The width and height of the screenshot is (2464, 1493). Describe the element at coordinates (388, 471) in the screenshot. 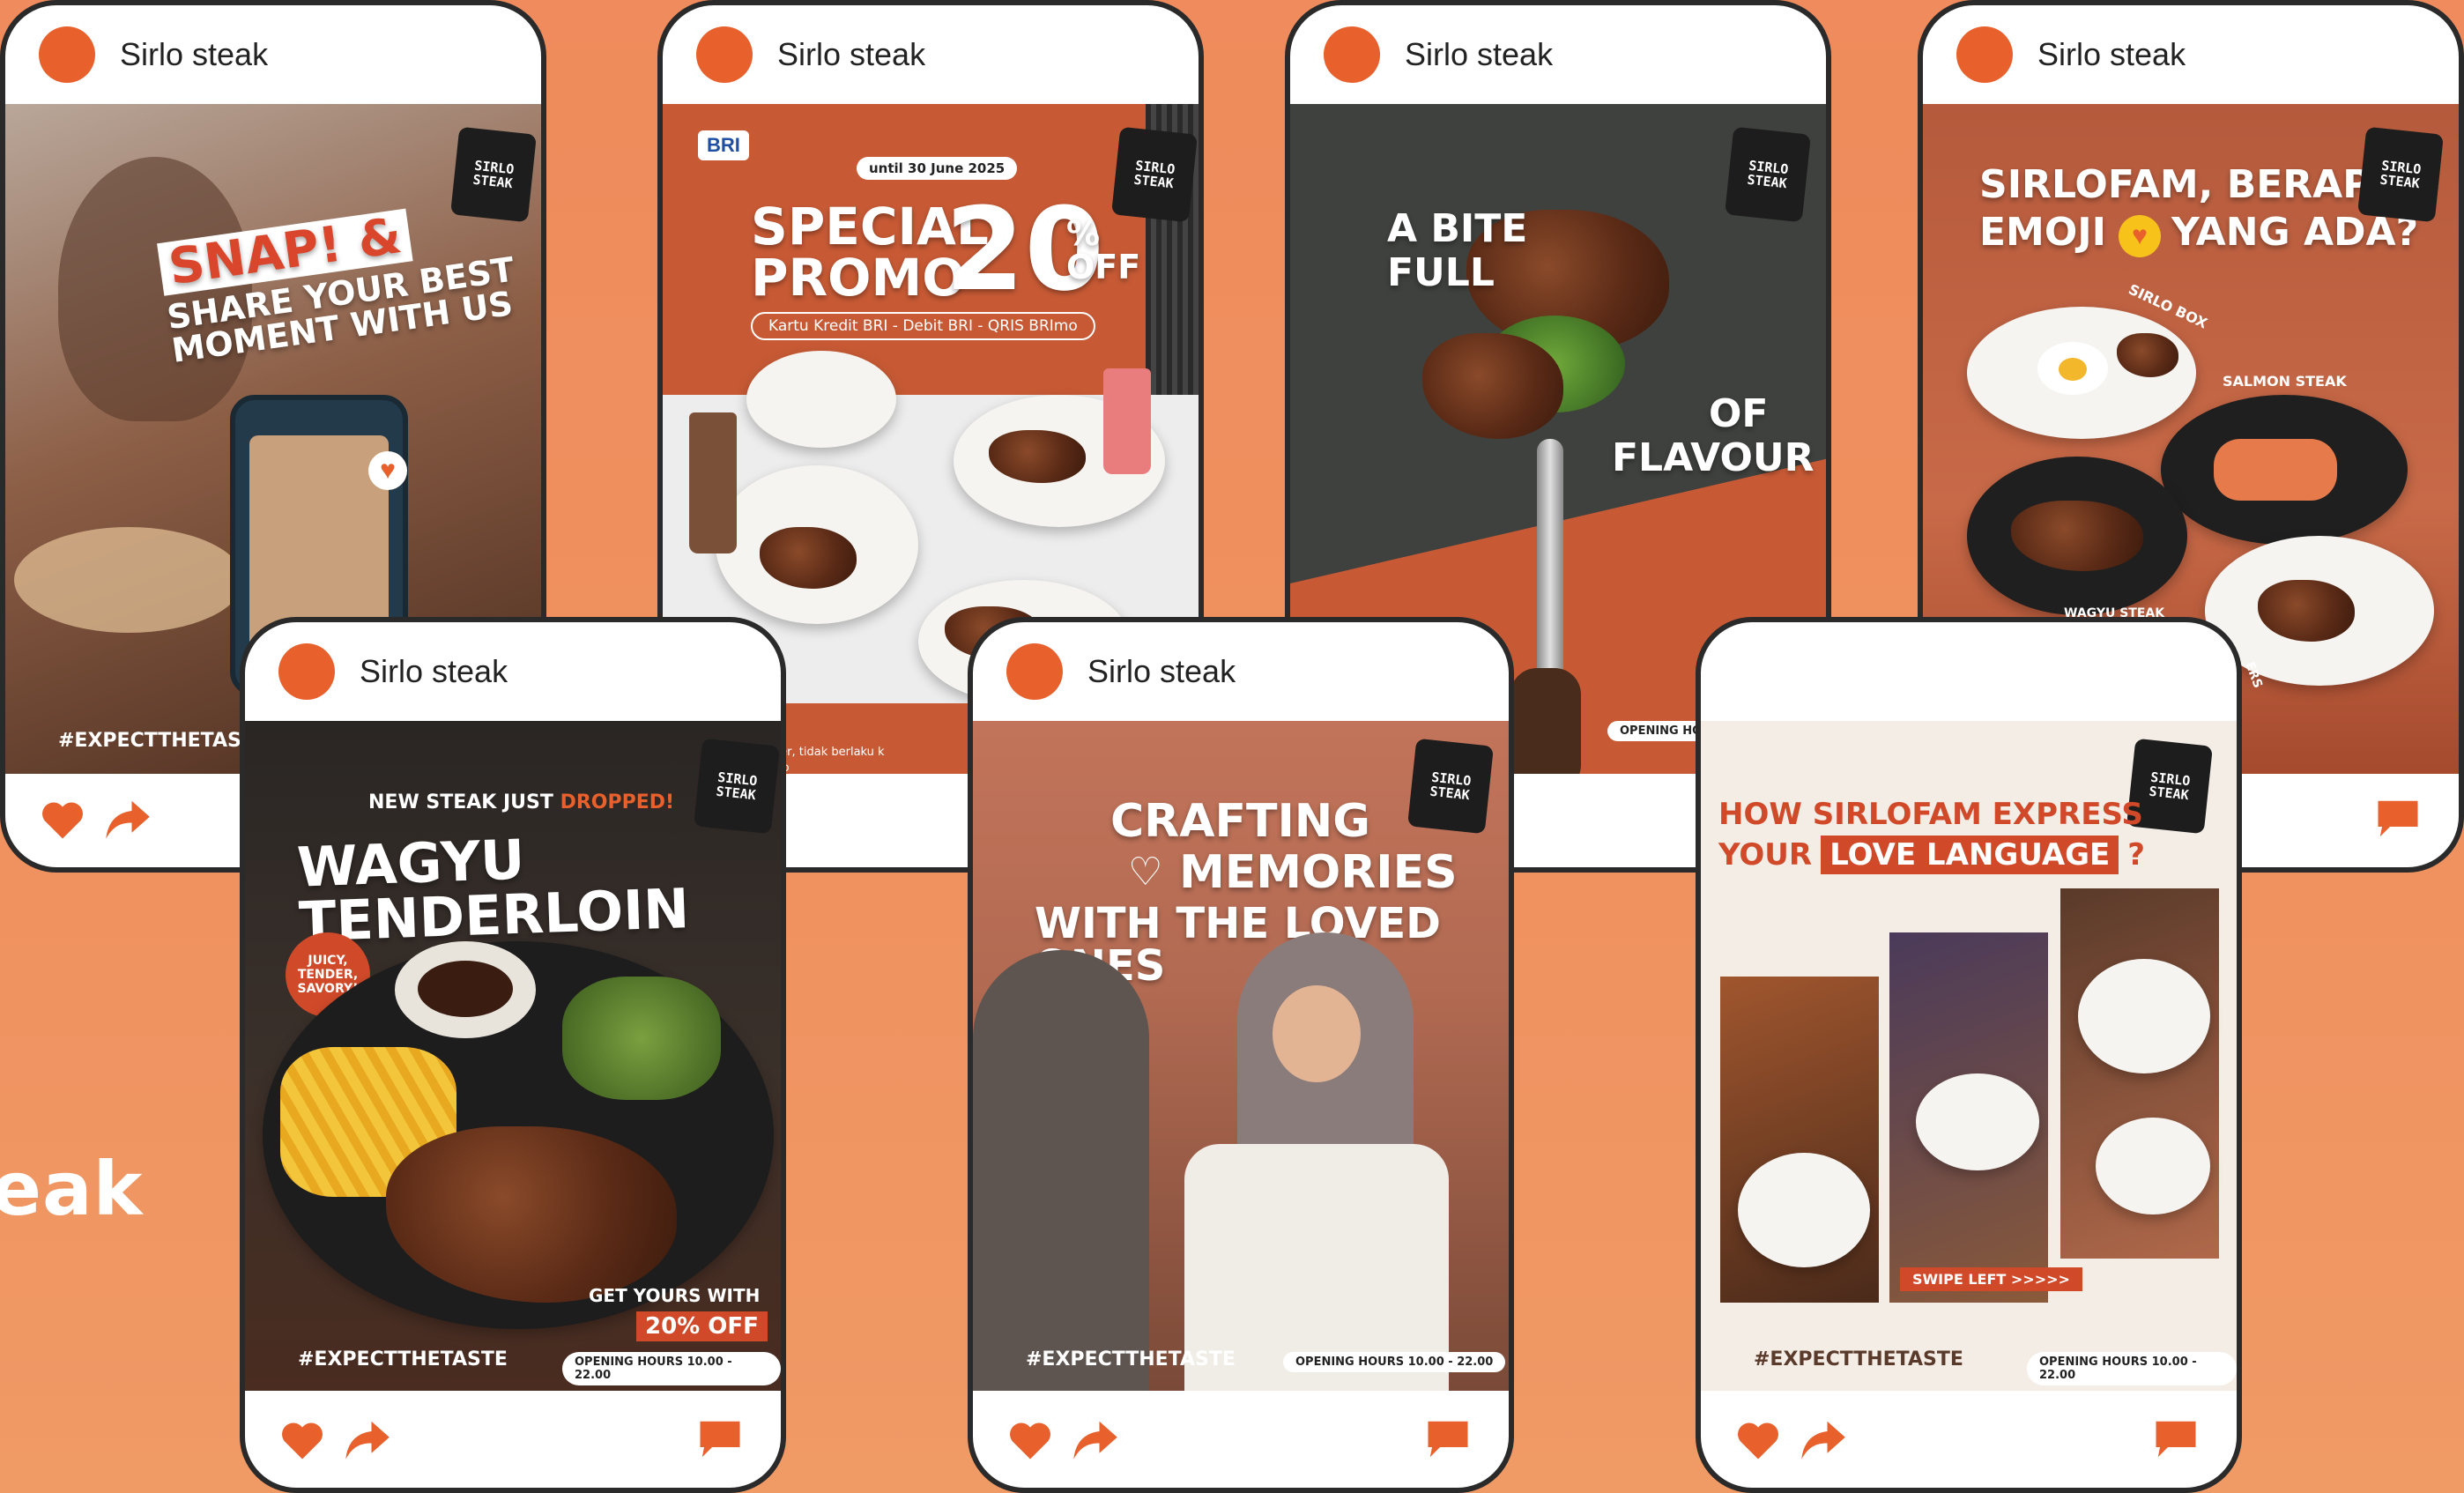

I see `heart-icon: ♥` at that location.